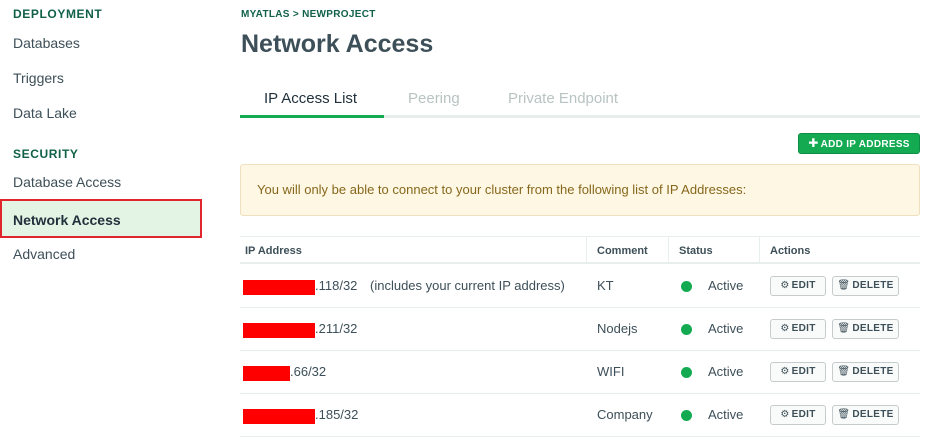 Image resolution: width=927 pixels, height=441 pixels. Describe the element at coordinates (790, 251) in the screenshot. I see `header-actions: Actions` at that location.